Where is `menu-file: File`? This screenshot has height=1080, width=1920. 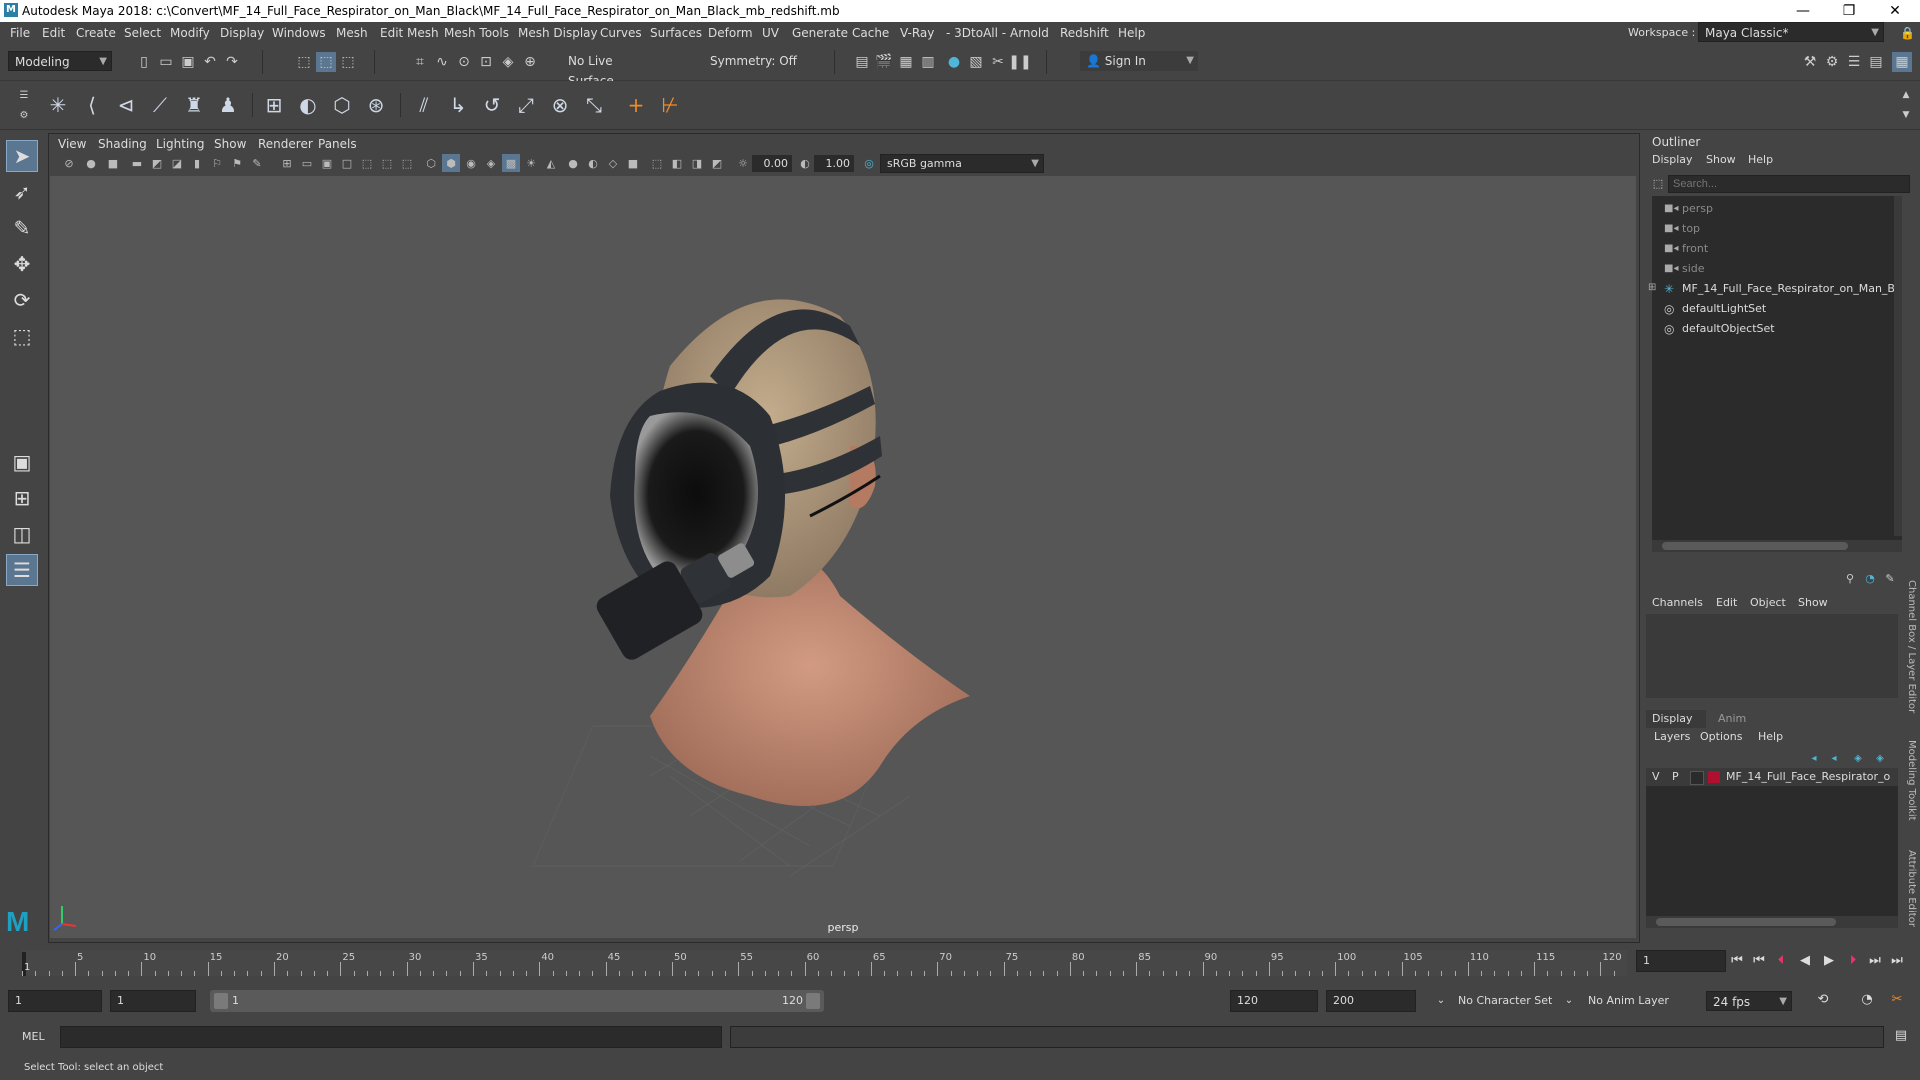 menu-file: File is located at coordinates (20, 33).